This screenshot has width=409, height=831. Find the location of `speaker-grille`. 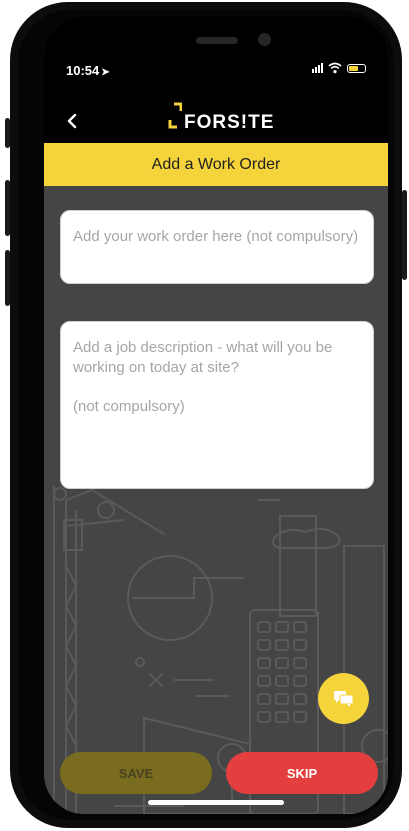

speaker-grille is located at coordinates (217, 40).